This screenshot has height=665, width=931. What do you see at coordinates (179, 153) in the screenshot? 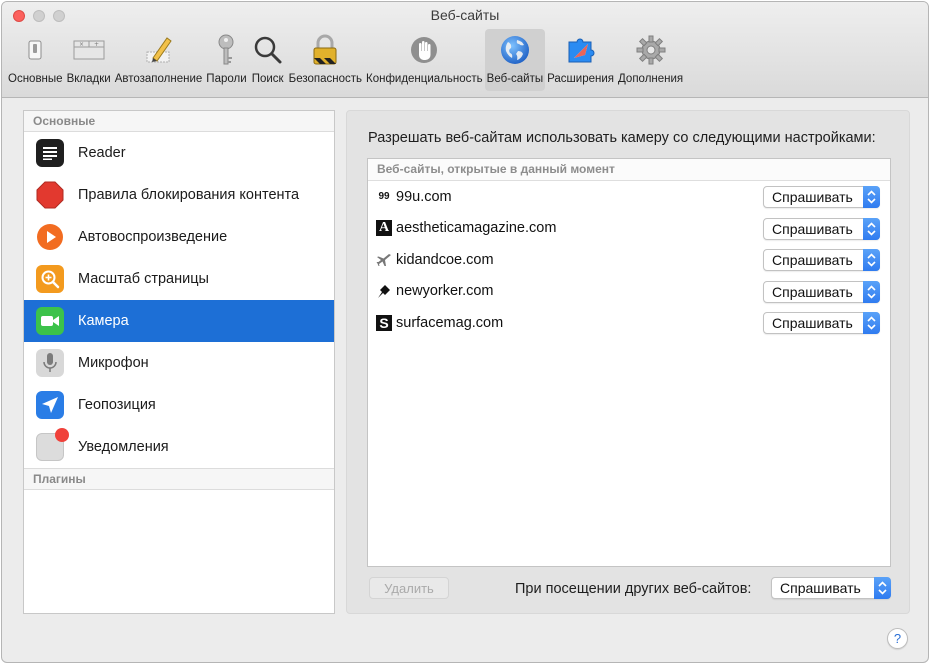
I see `sidebar-item-reader: Reader` at bounding box center [179, 153].